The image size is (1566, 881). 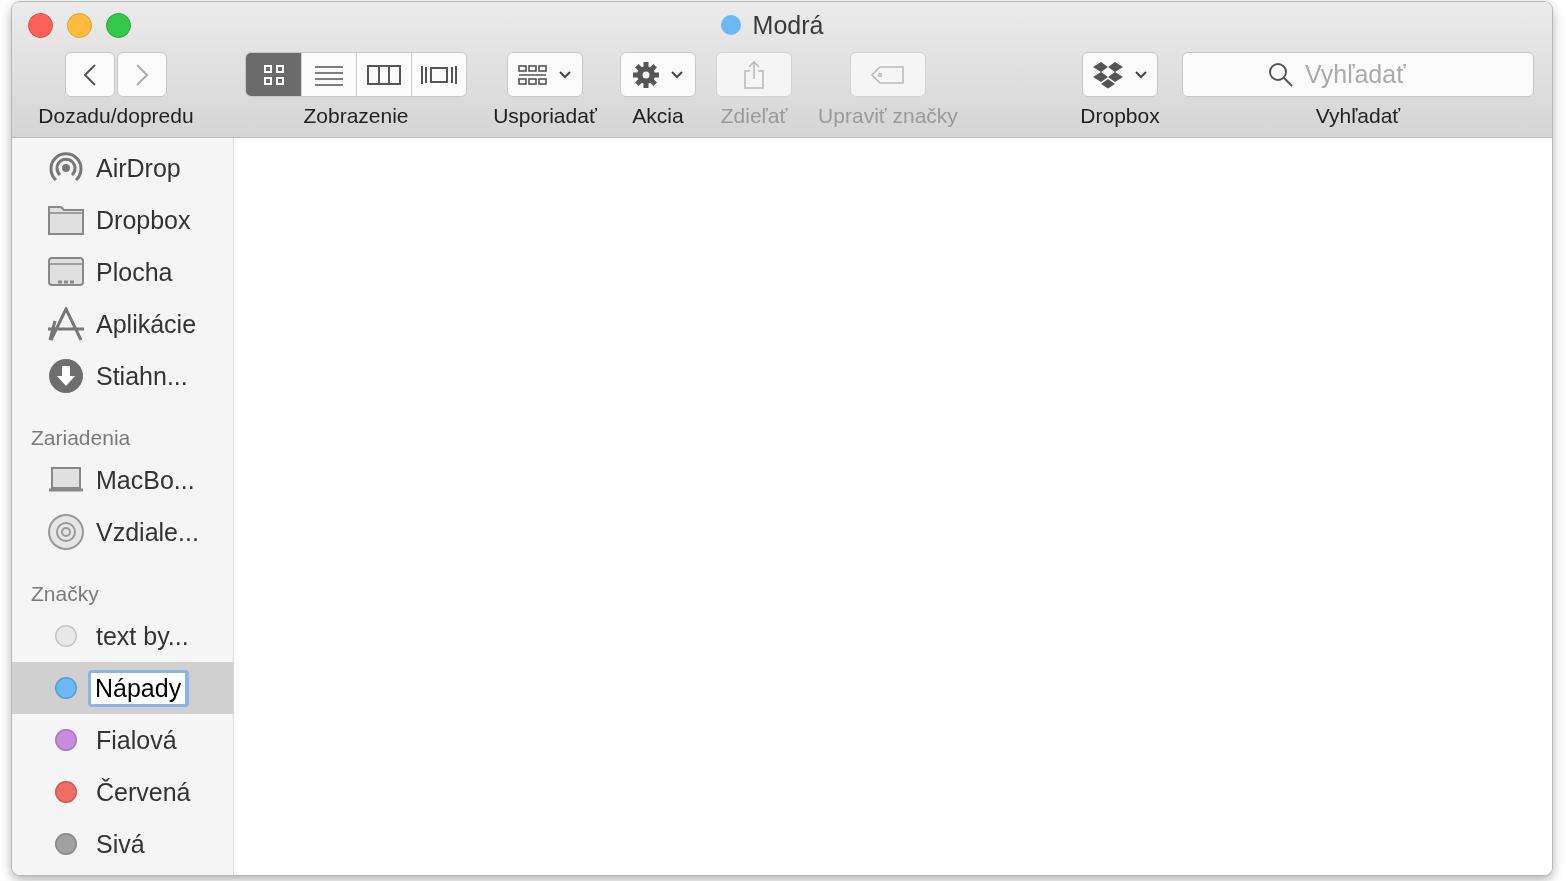 I want to click on search-field: Vyhľadať, so click(x=1358, y=74).